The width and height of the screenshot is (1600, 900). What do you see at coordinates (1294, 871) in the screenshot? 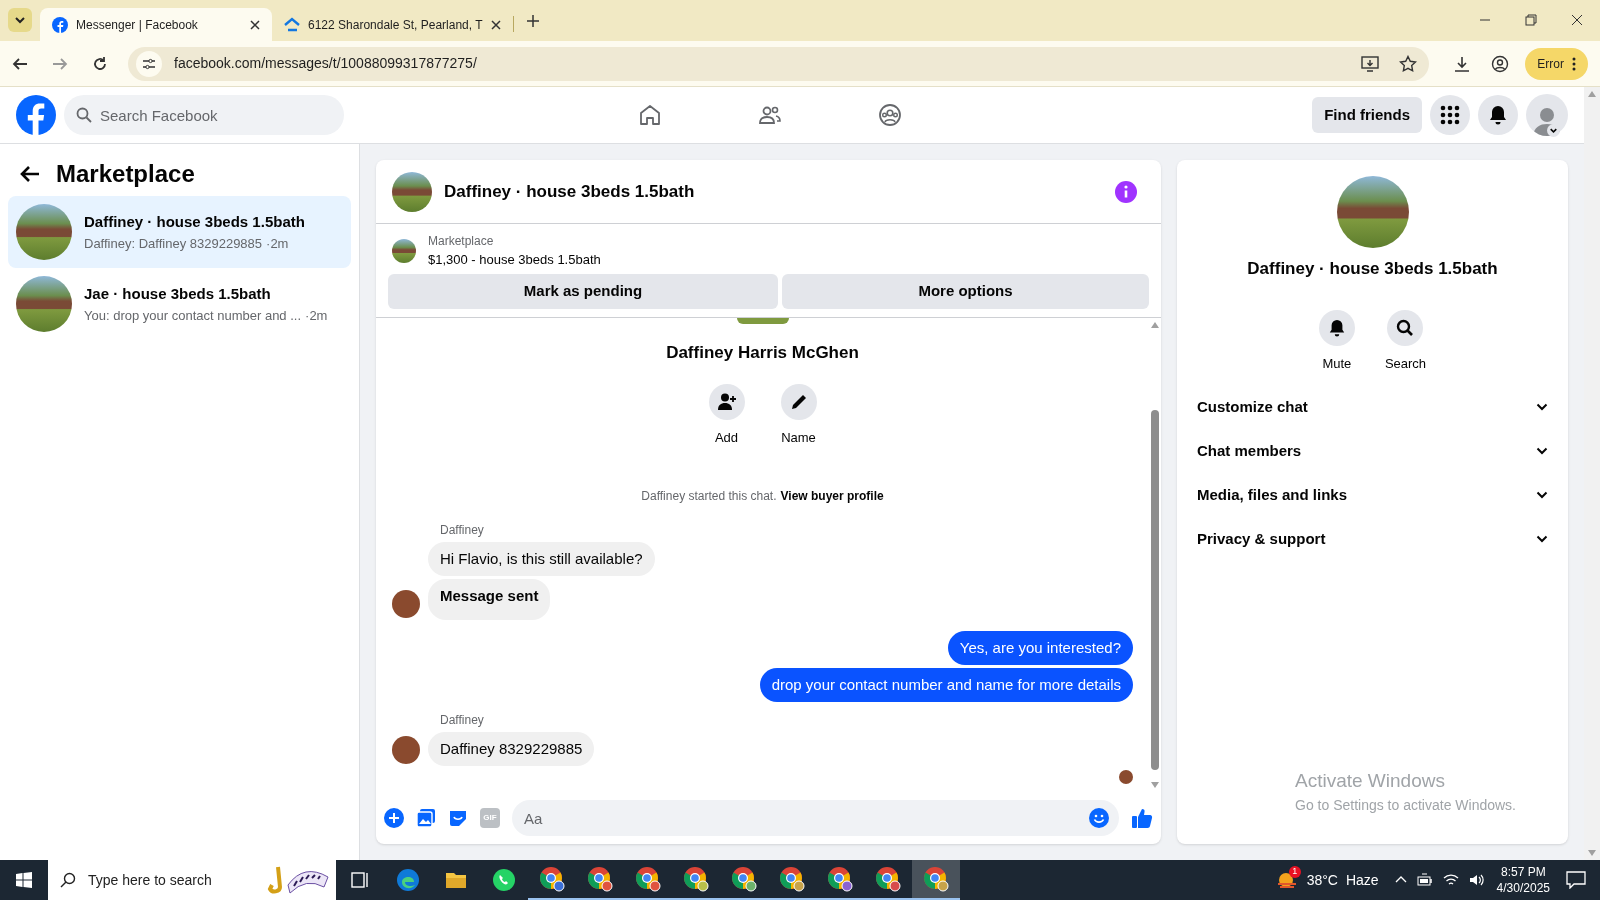
I see `notification-badge: 1` at bounding box center [1294, 871].